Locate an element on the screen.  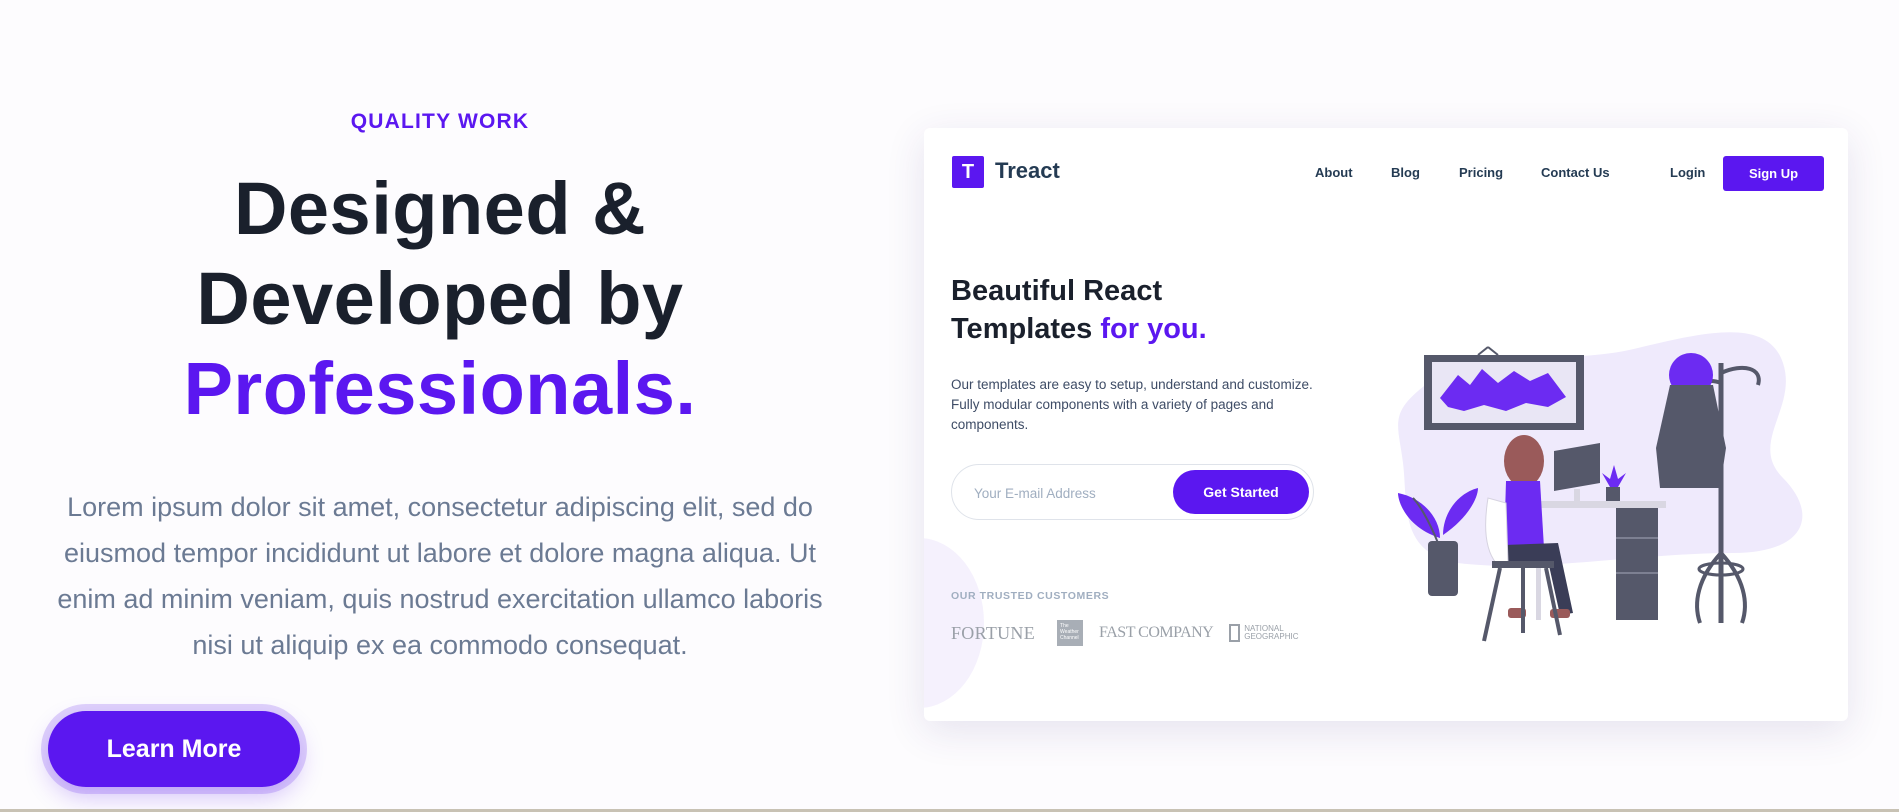
nav-link-about: About is located at coordinates (1334, 172).